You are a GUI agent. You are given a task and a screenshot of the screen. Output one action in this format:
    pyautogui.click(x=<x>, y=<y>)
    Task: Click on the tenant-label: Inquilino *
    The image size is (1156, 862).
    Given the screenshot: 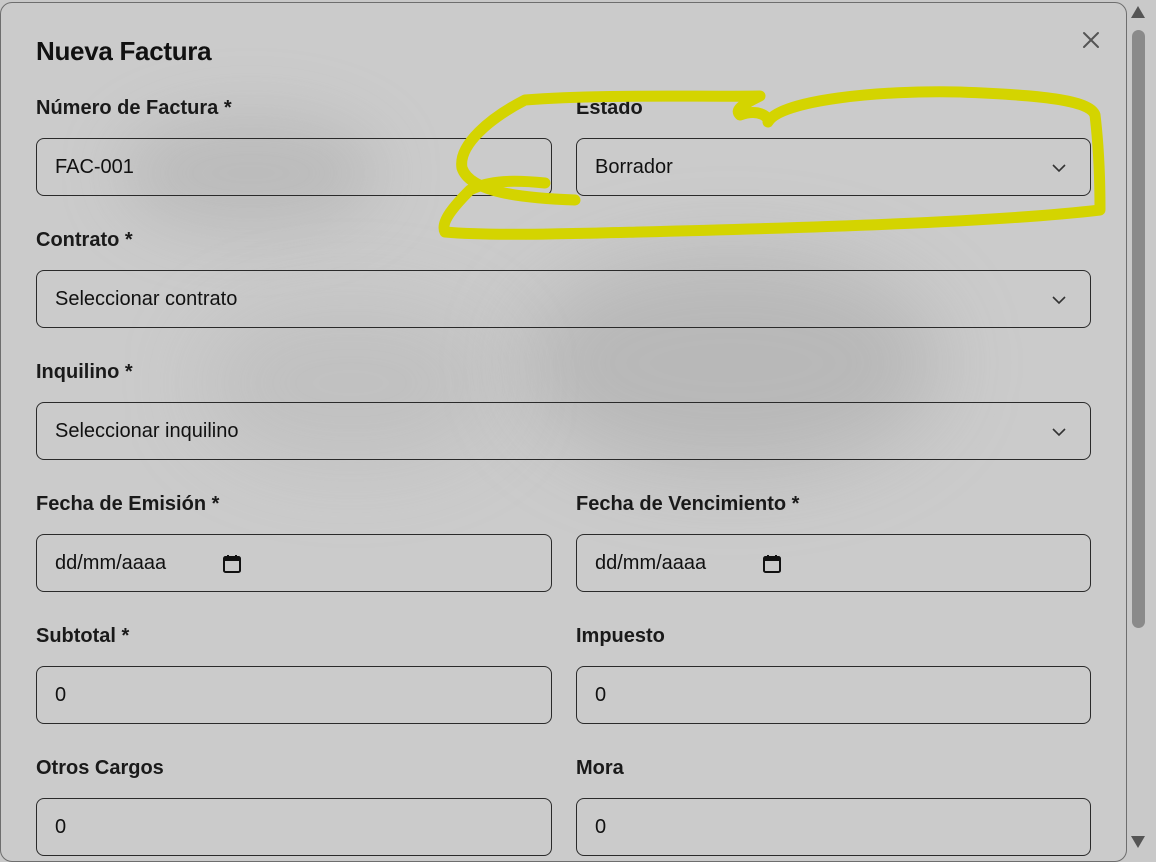 What is the action you would take?
    pyautogui.click(x=84, y=372)
    